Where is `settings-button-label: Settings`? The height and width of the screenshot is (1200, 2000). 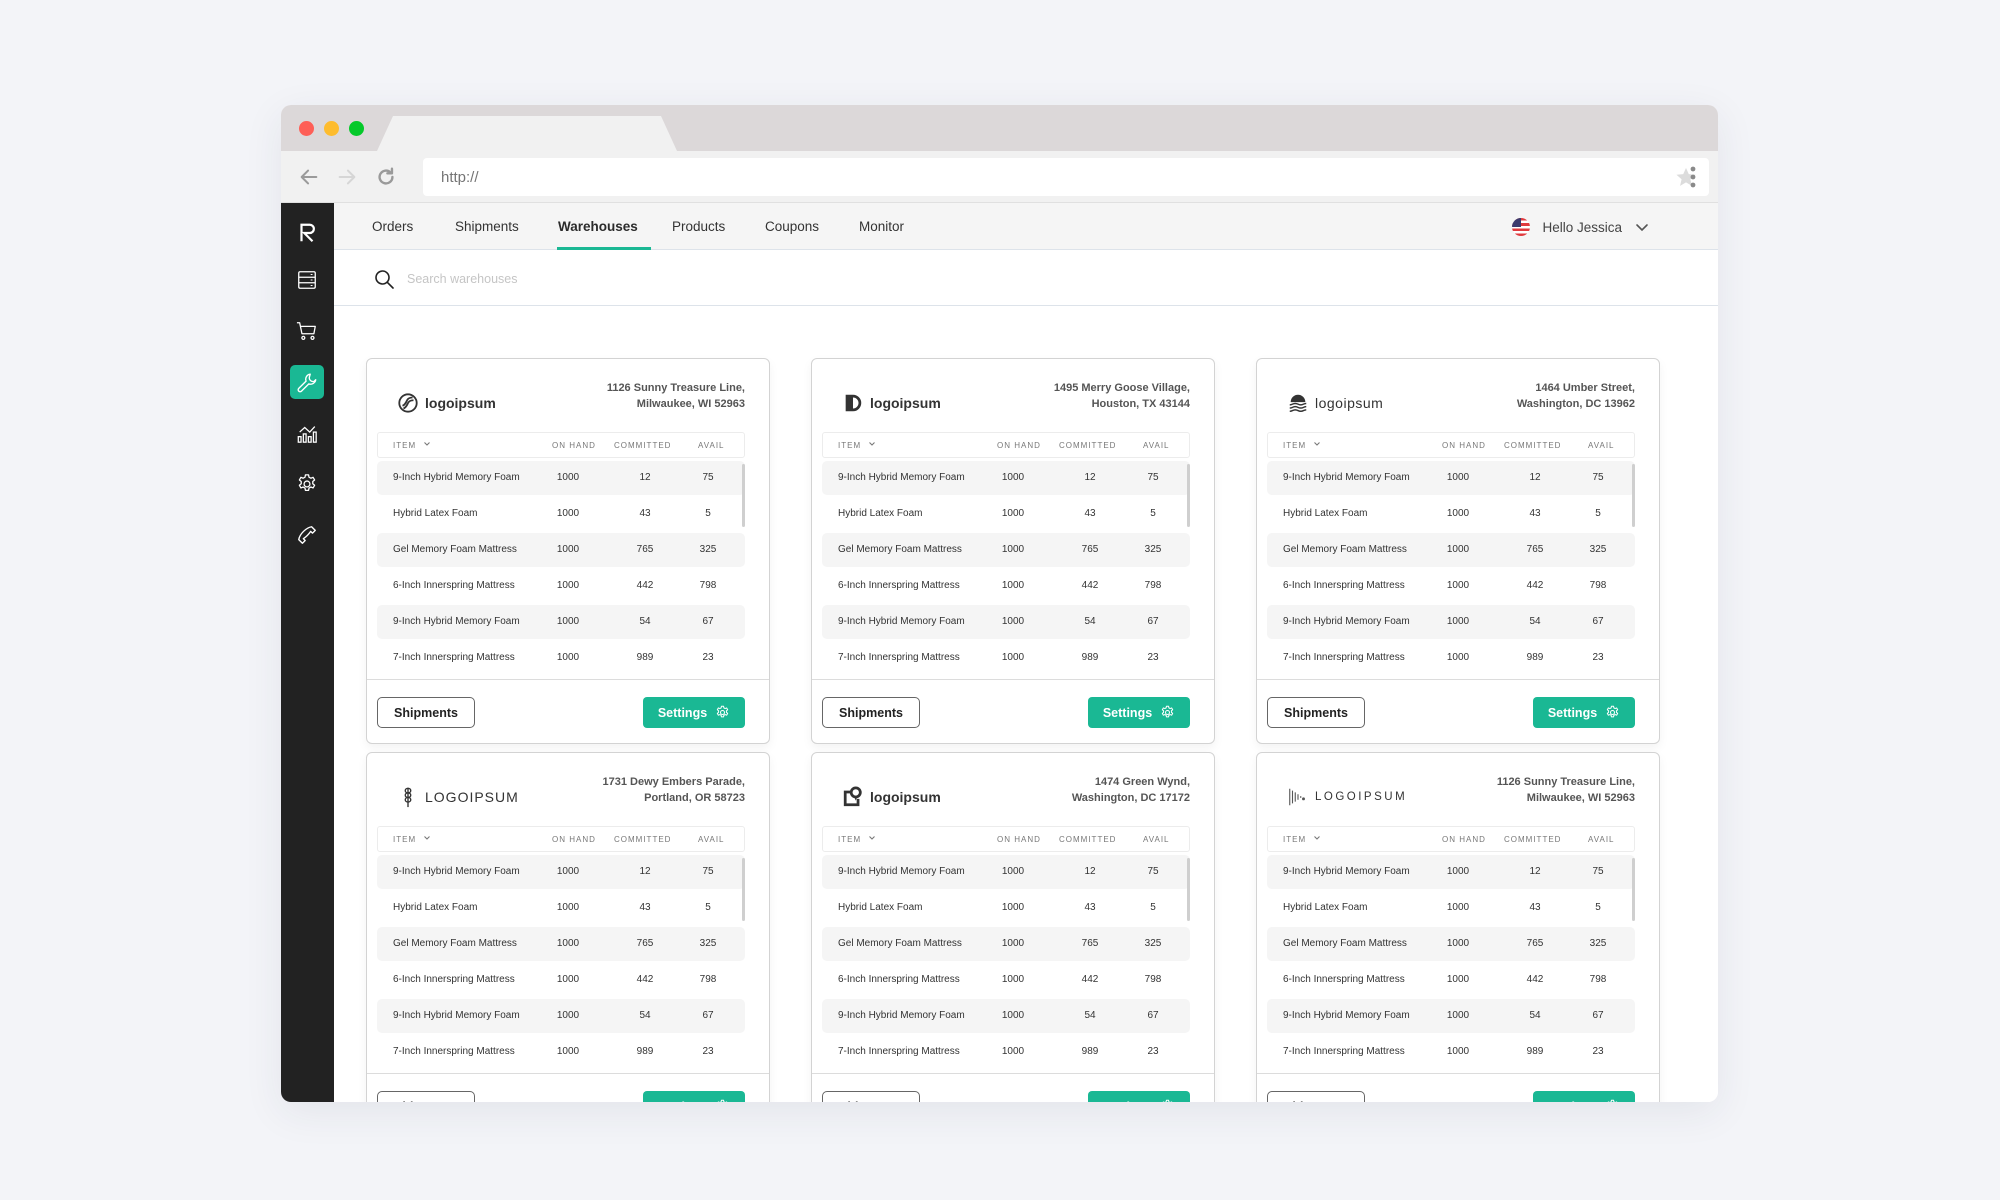 settings-button-label: Settings is located at coordinates (682, 712).